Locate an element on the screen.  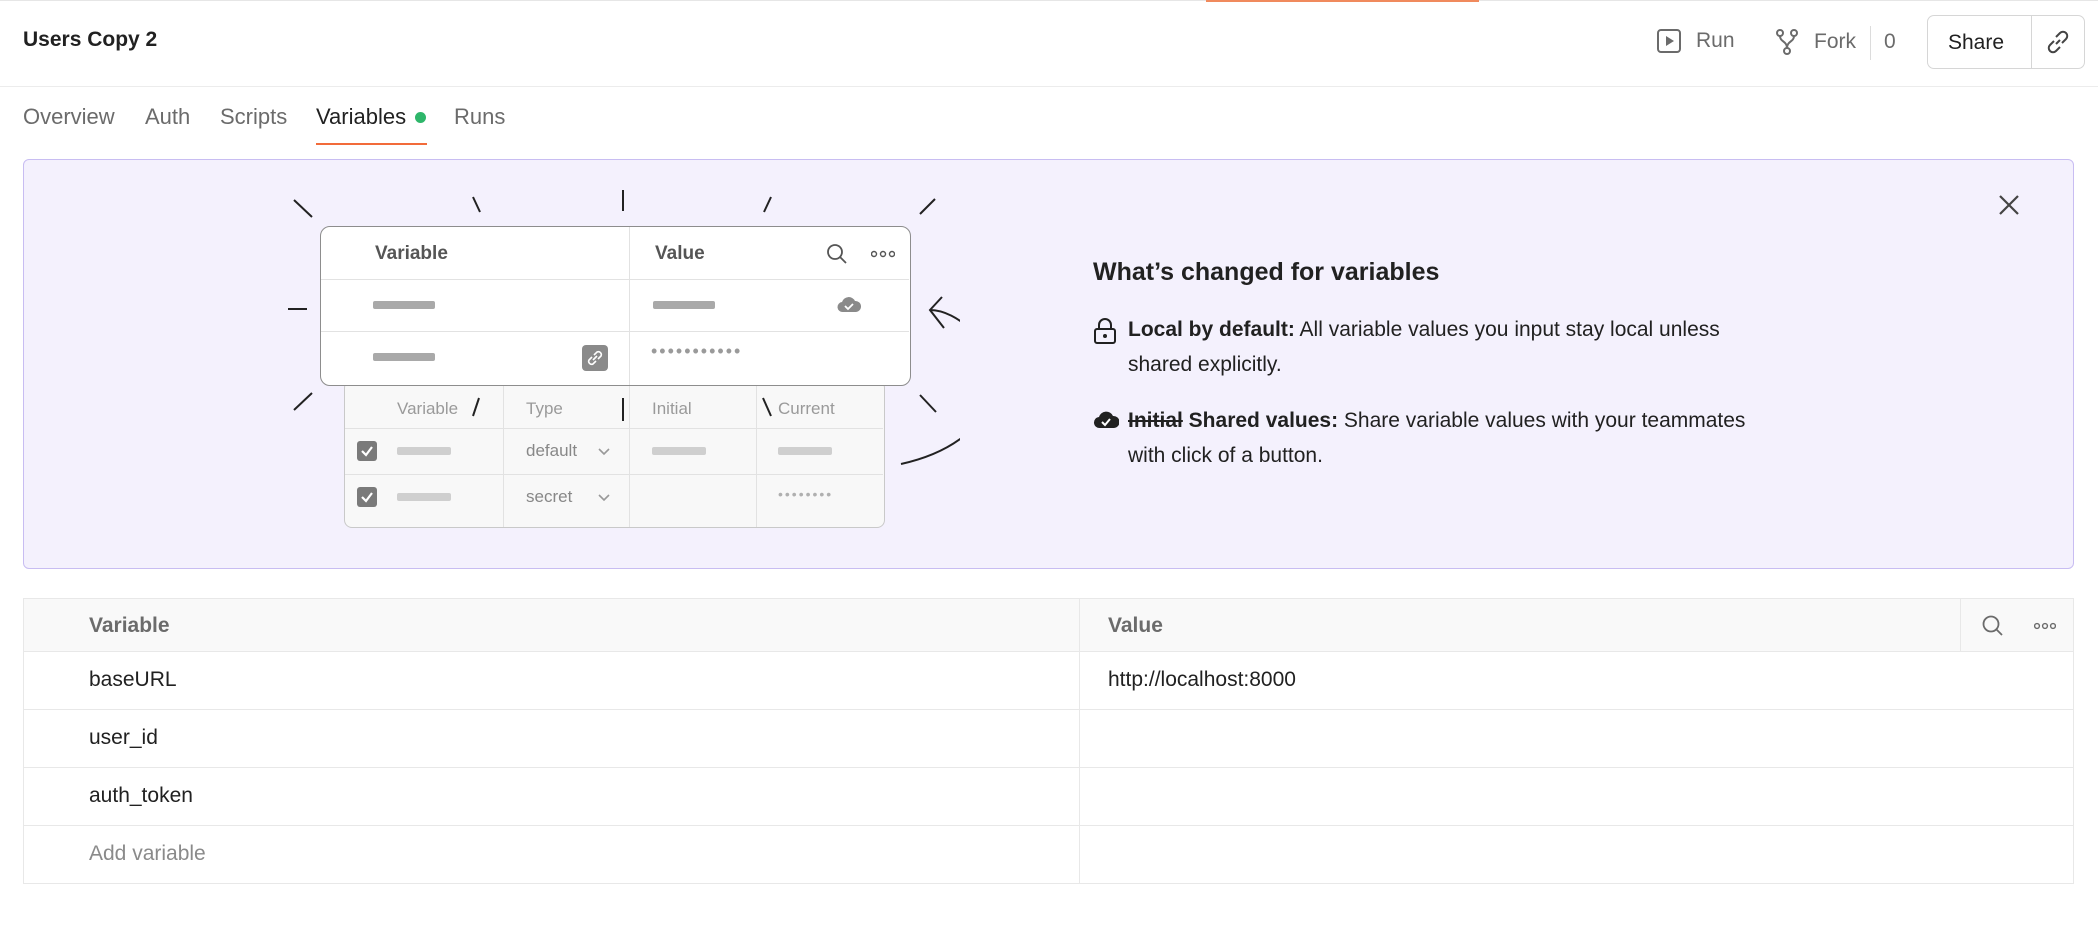
variable-value-cell: http://localhost:8000 is located at coordinates (1202, 680).